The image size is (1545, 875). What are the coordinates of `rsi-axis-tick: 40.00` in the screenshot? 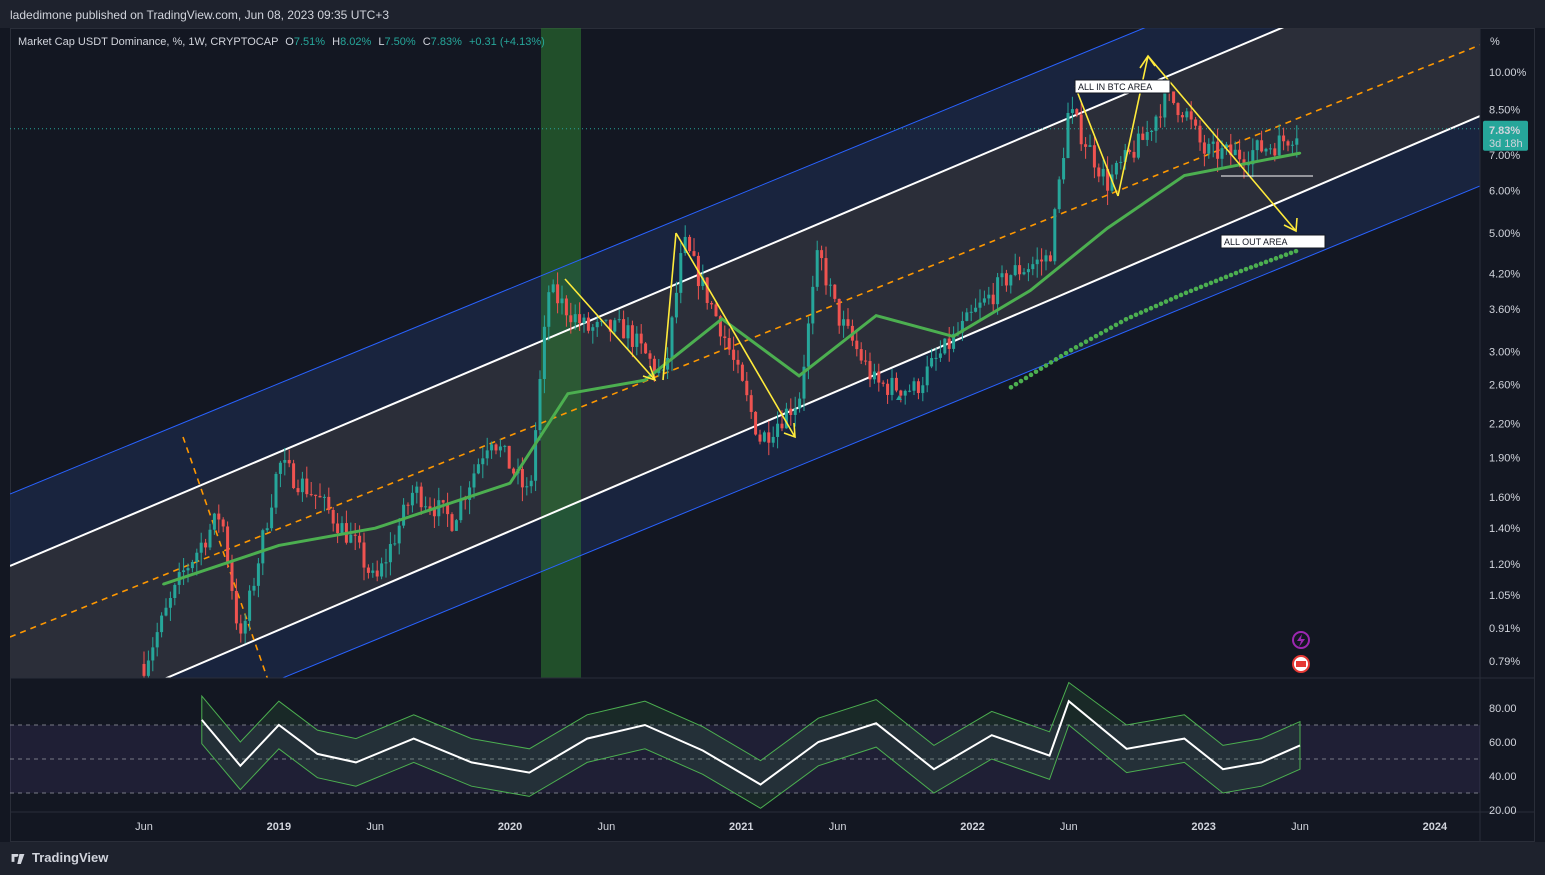 It's located at (1503, 777).